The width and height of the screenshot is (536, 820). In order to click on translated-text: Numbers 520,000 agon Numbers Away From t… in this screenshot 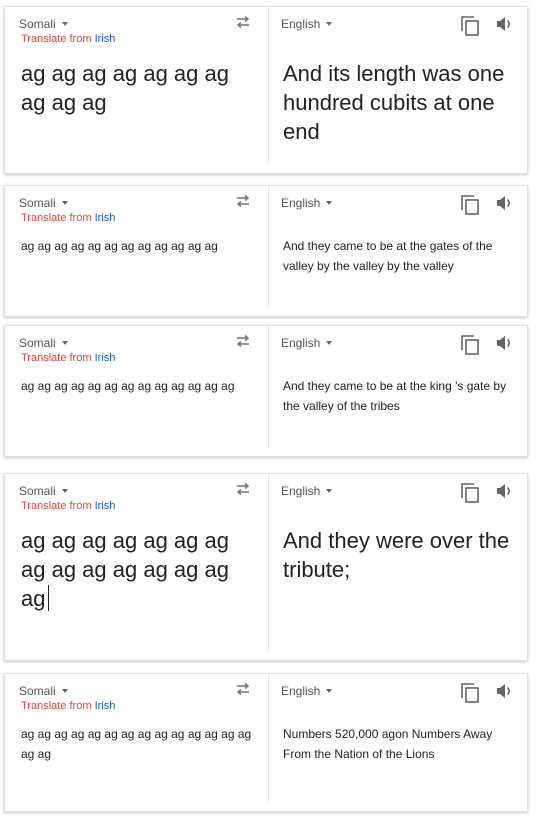, I will do `click(388, 744)`.